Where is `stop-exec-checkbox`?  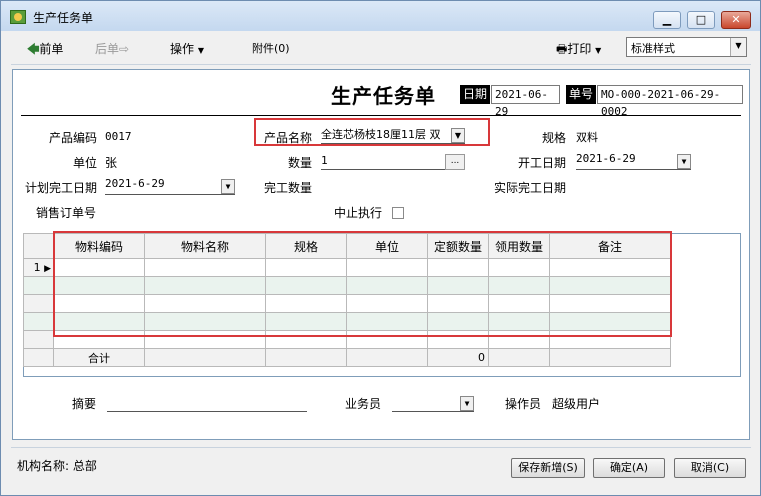
stop-exec-checkbox is located at coordinates (398, 213).